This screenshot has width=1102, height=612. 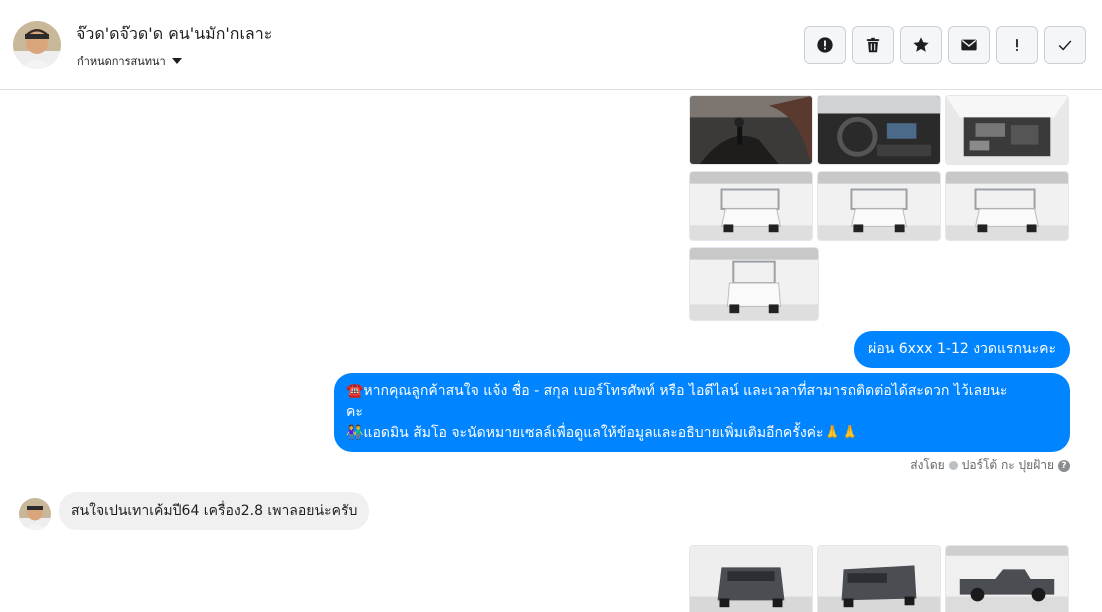 What do you see at coordinates (551, 45) in the screenshot?
I see `conversation-header: จ๊วด'ดจ๊วด'ด คน'นมัก'กเลาะ กำหนดการสนทนา` at bounding box center [551, 45].